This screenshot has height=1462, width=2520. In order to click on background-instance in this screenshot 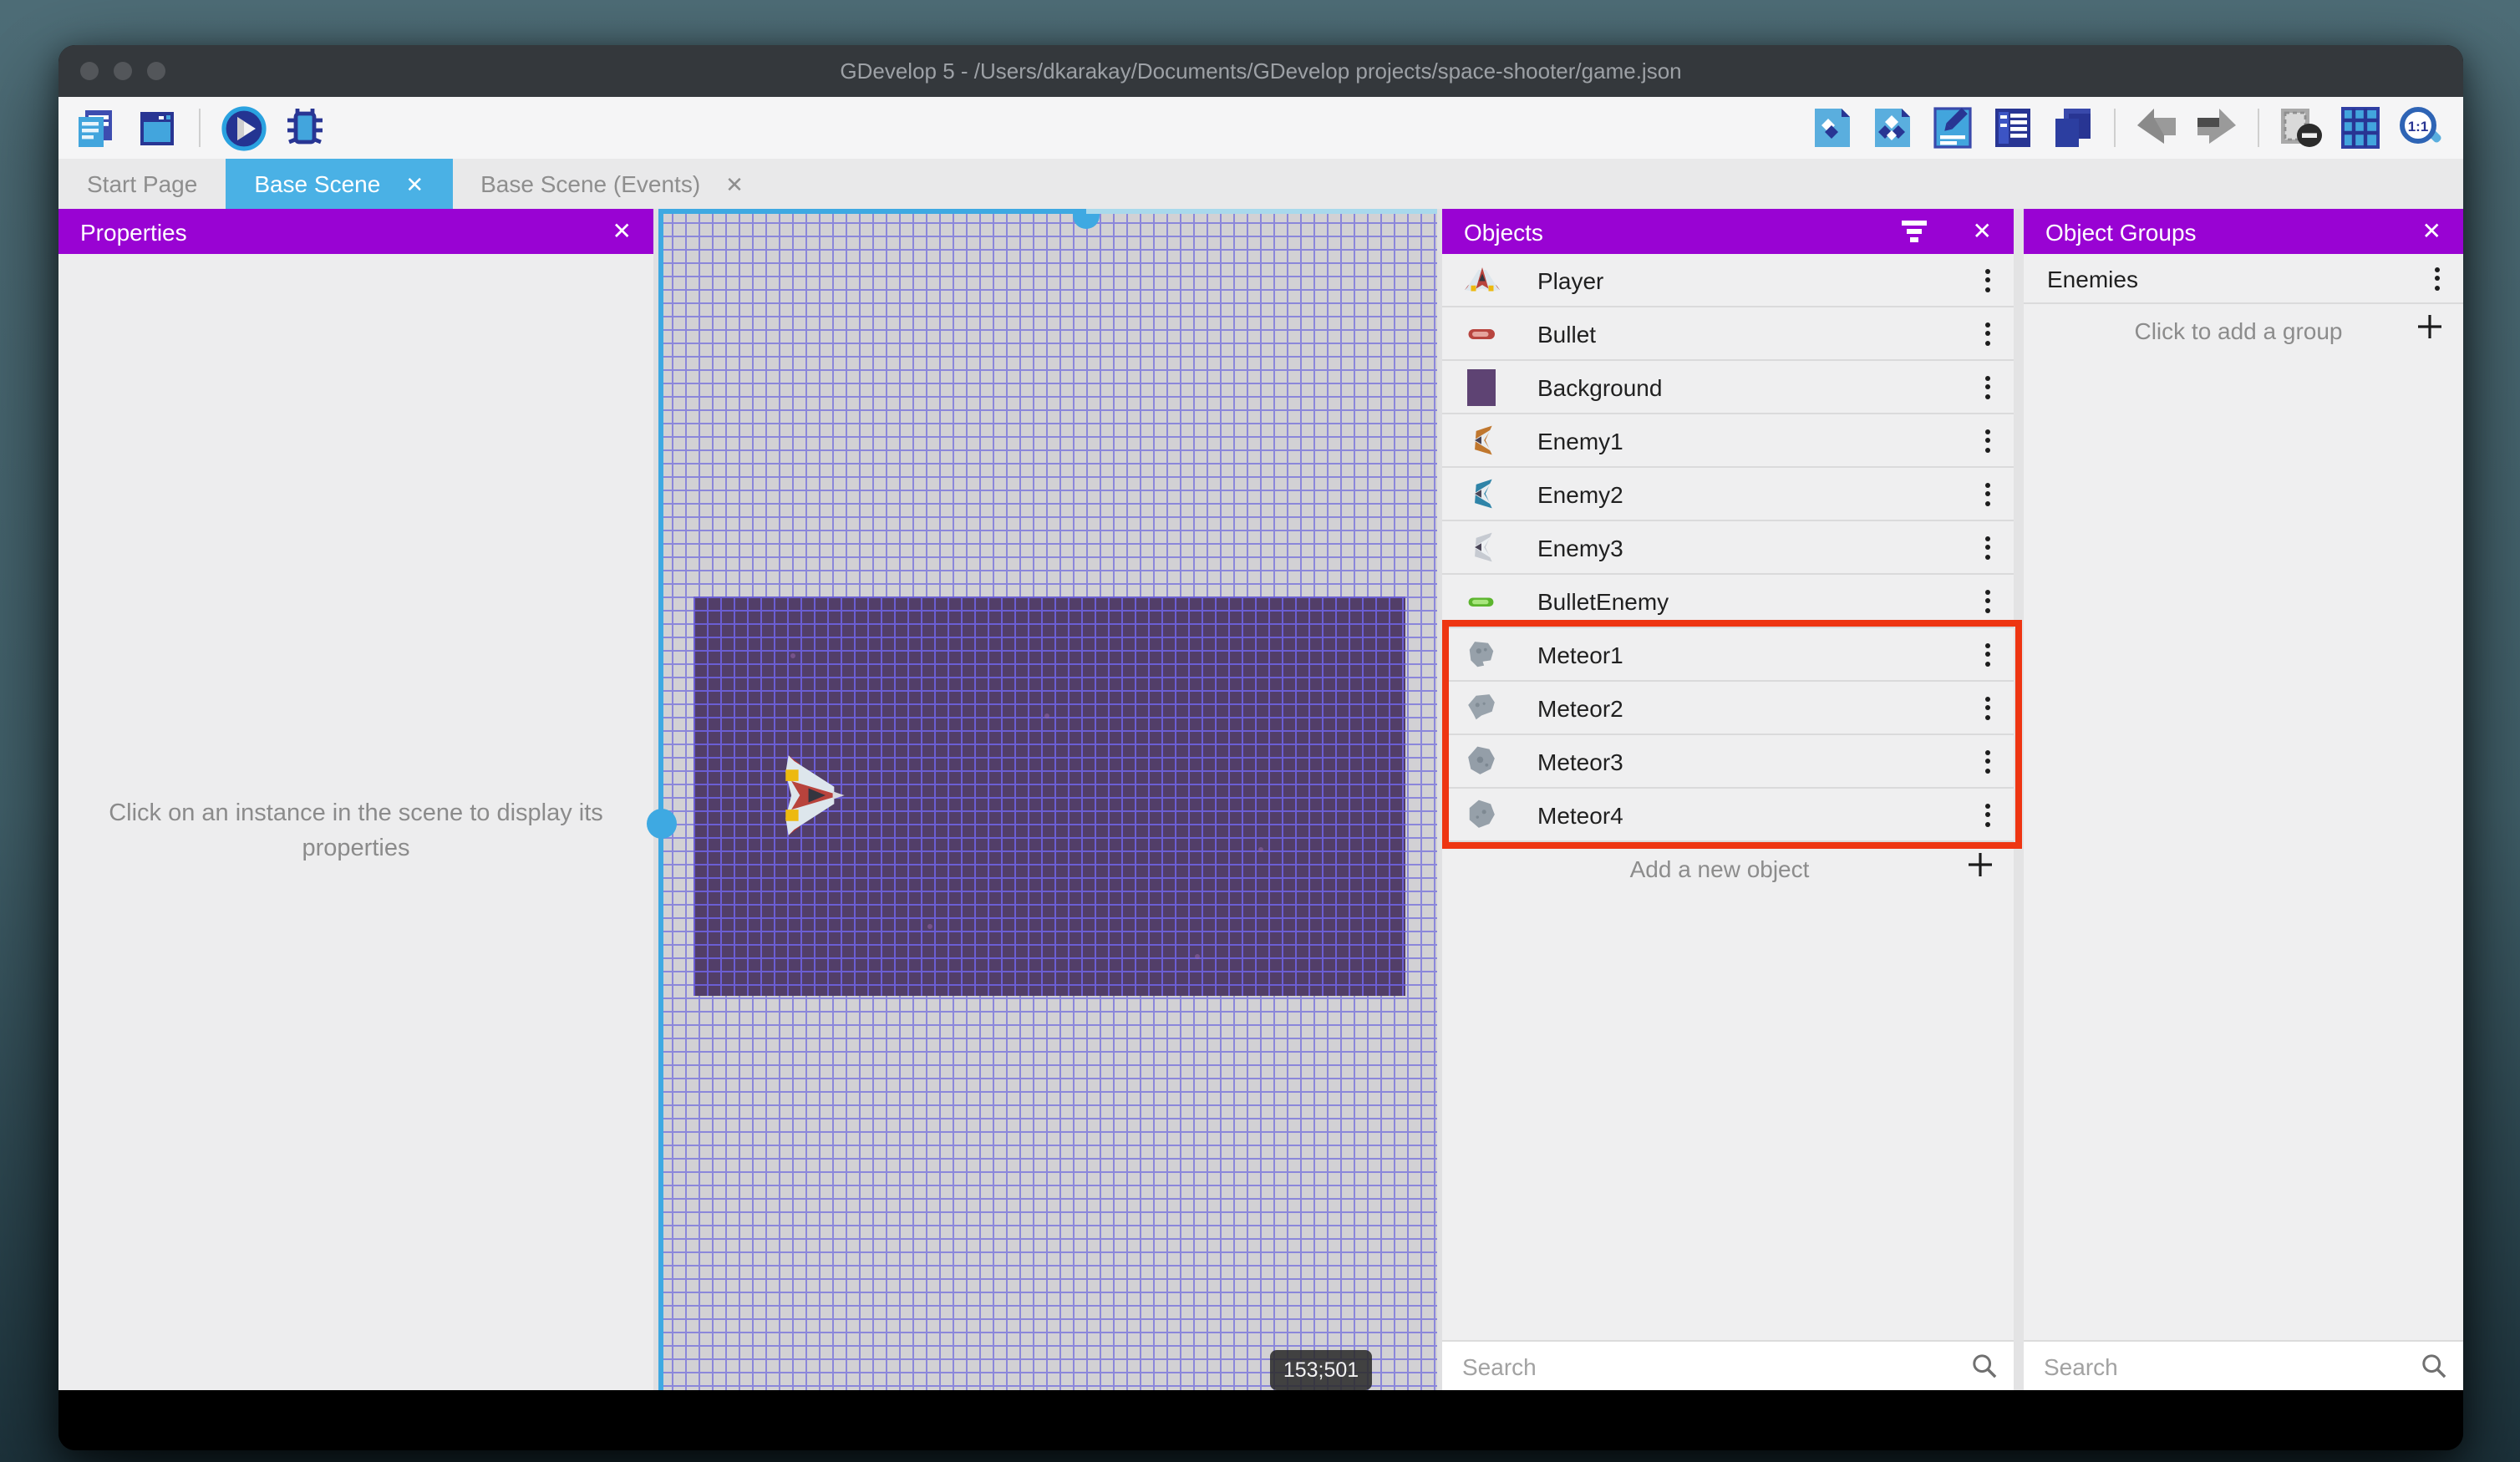, I will do `click(1049, 796)`.